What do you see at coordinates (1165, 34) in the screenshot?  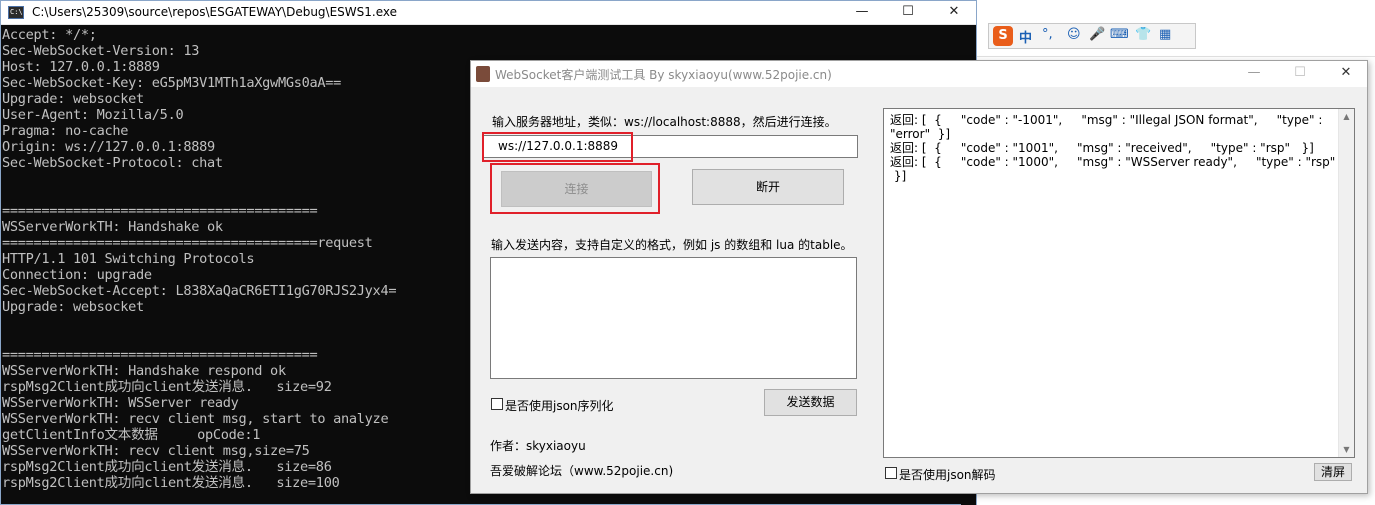 I see `toolbox-icon: ▦` at bounding box center [1165, 34].